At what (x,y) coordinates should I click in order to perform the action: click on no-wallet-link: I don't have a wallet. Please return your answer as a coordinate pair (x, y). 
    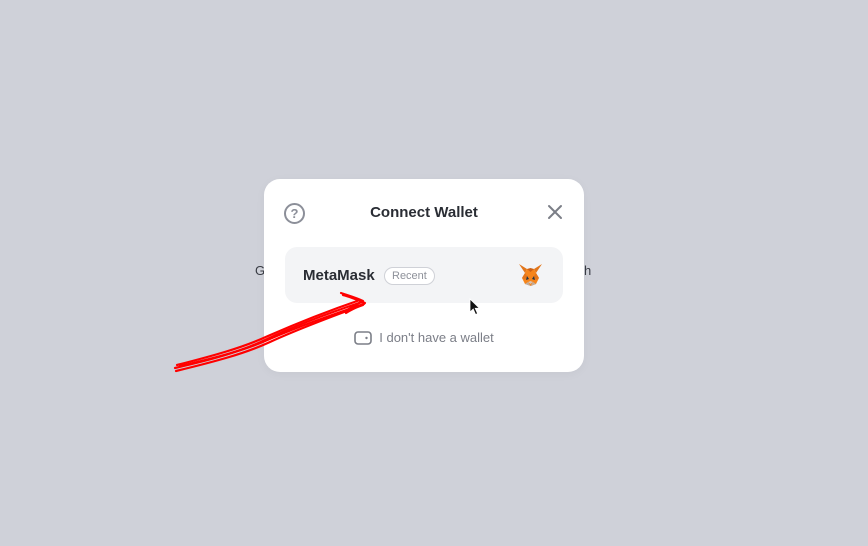
    Looking at the image, I should click on (424, 337).